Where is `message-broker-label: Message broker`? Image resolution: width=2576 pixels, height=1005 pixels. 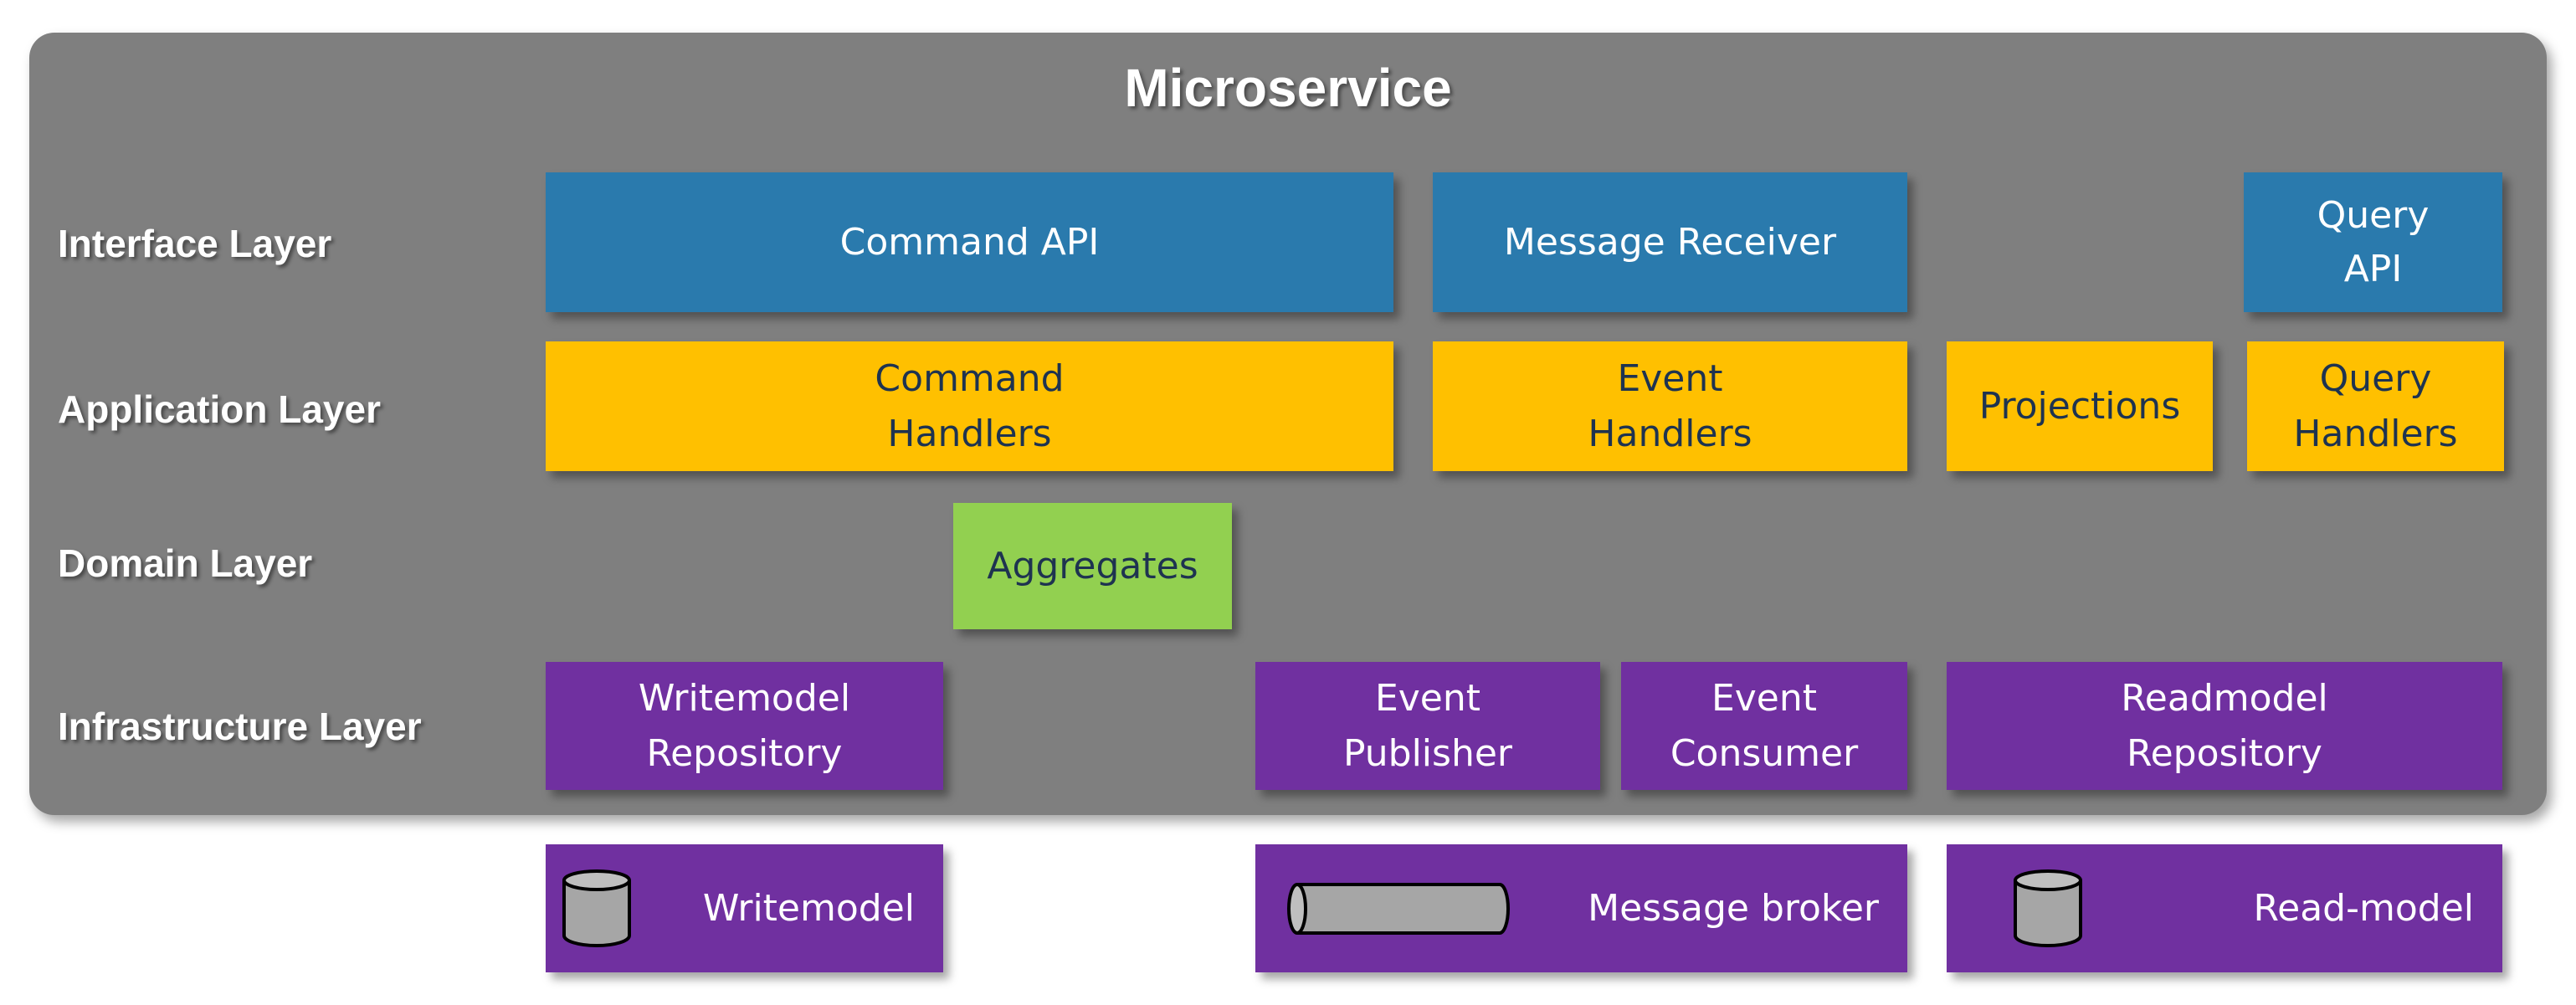
message-broker-label: Message broker is located at coordinates (1733, 908).